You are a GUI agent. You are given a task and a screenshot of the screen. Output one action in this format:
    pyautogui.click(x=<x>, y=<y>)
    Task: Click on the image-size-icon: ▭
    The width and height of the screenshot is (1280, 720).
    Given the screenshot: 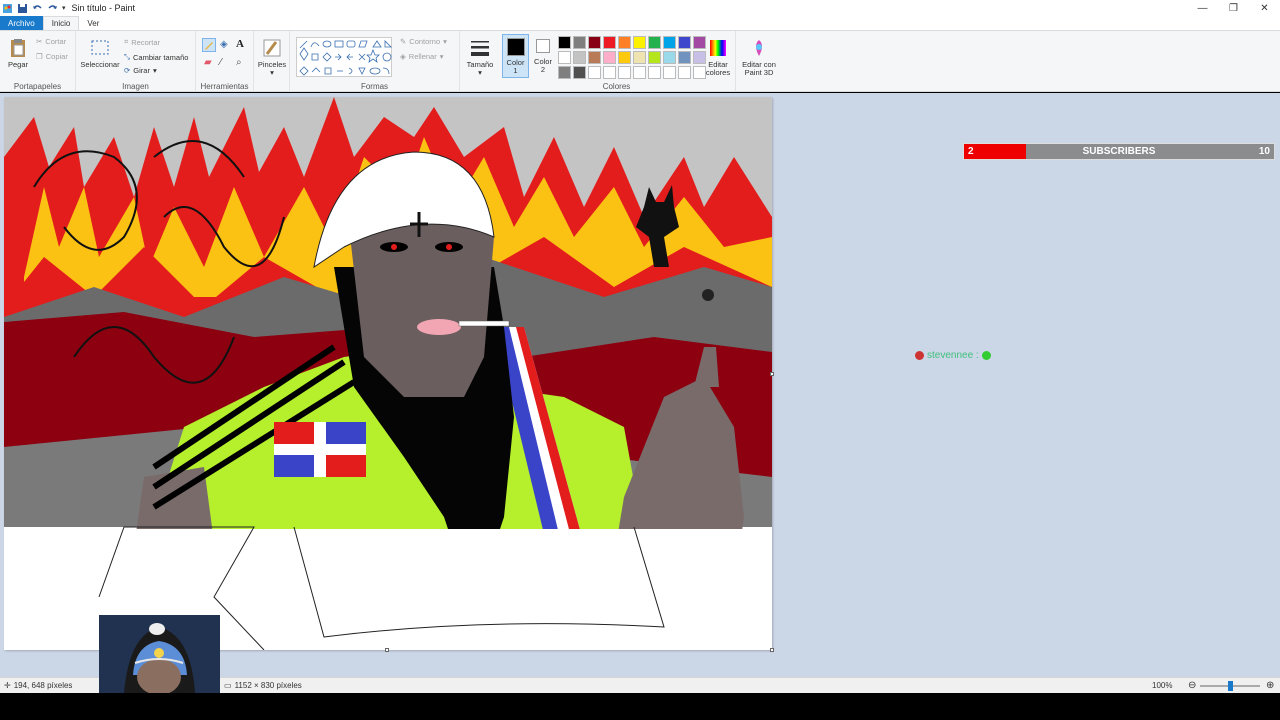 What is the action you would take?
    pyautogui.click(x=228, y=685)
    